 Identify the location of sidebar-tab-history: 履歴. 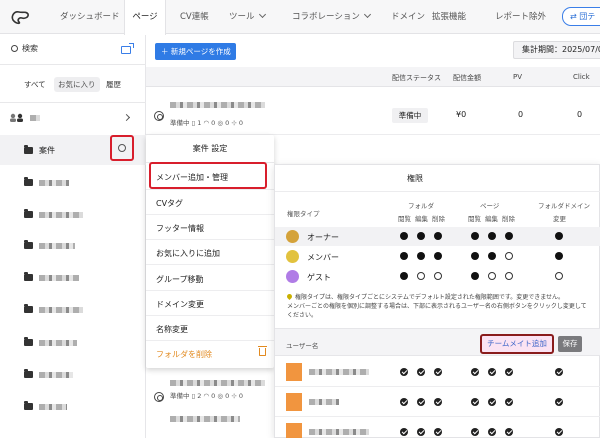
(113, 84).